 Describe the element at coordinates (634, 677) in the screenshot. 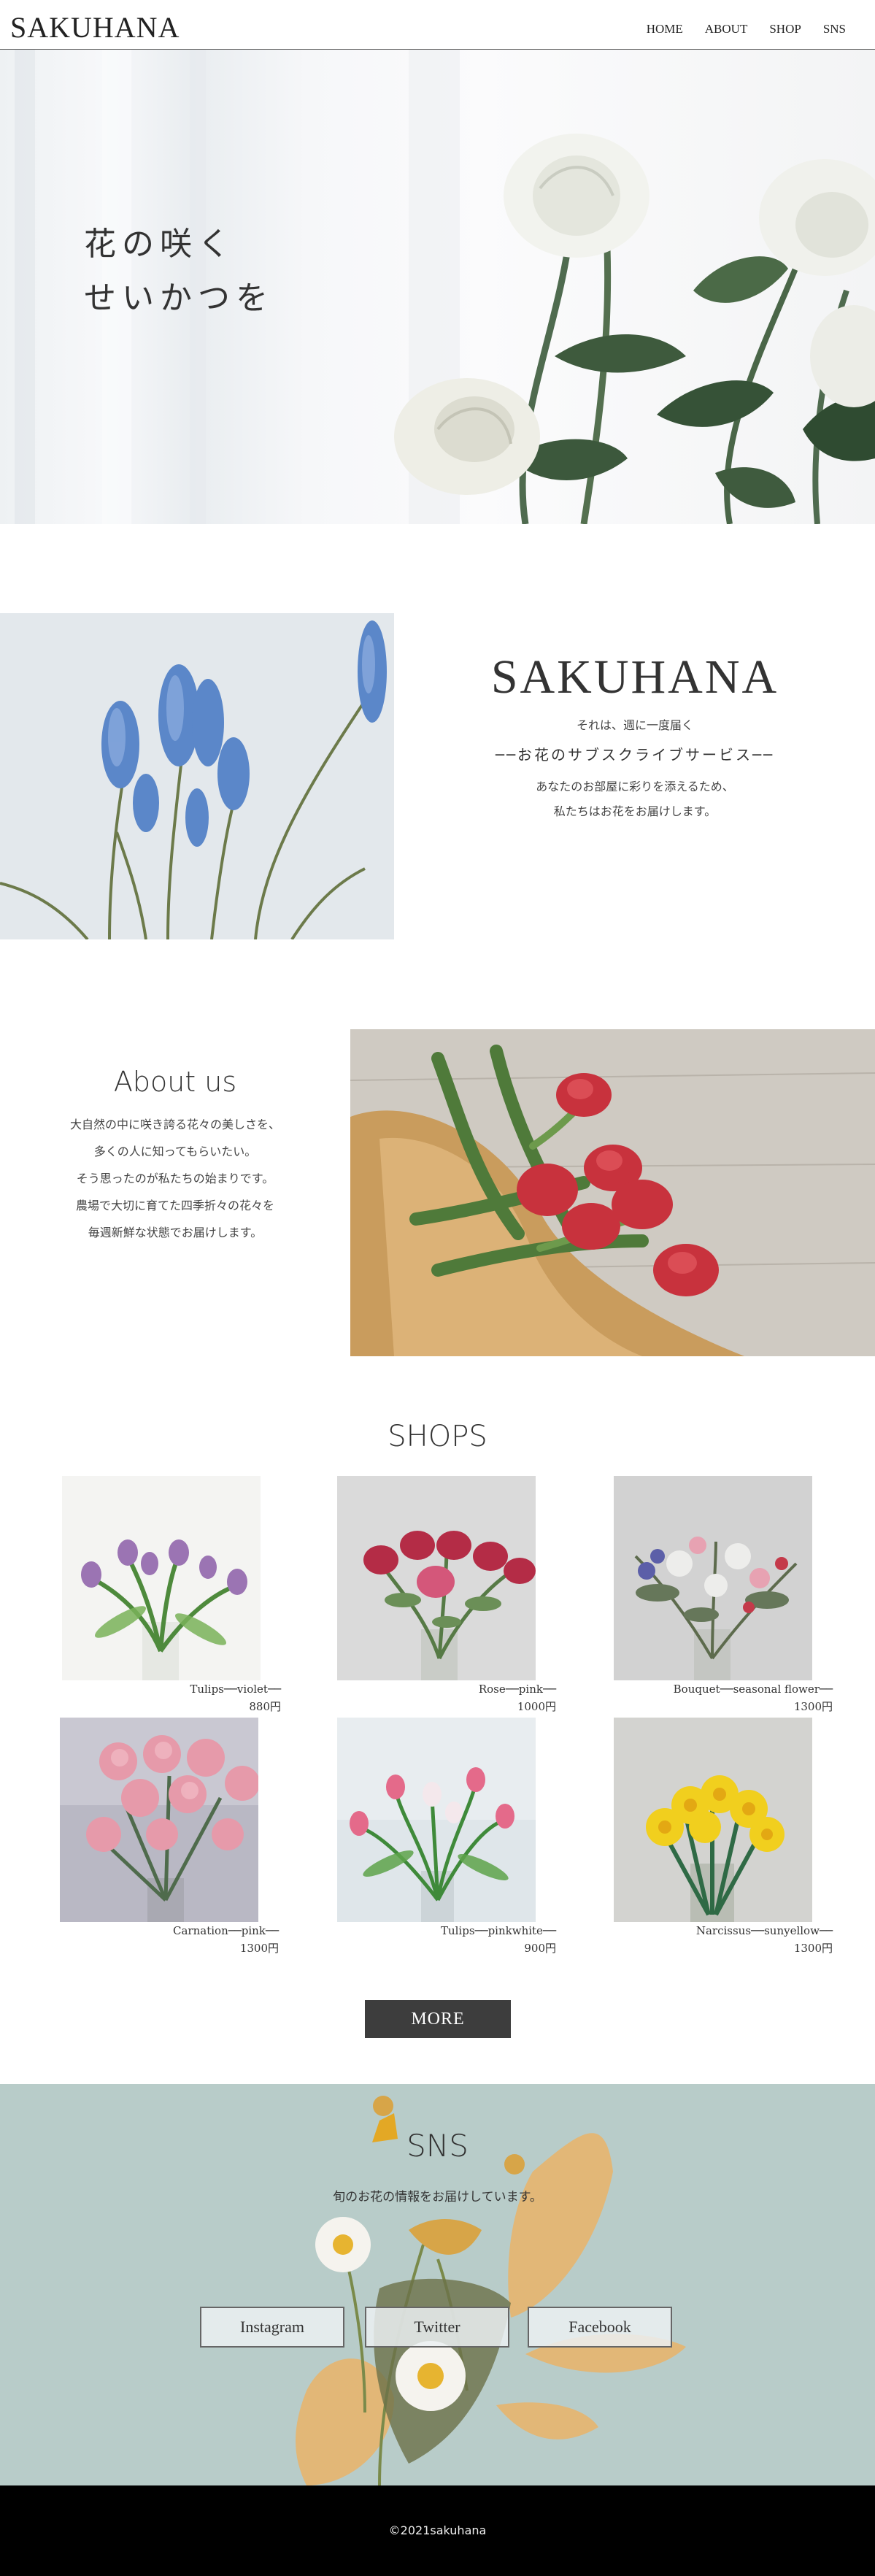

I see `concept-title: SAKUHANA` at that location.